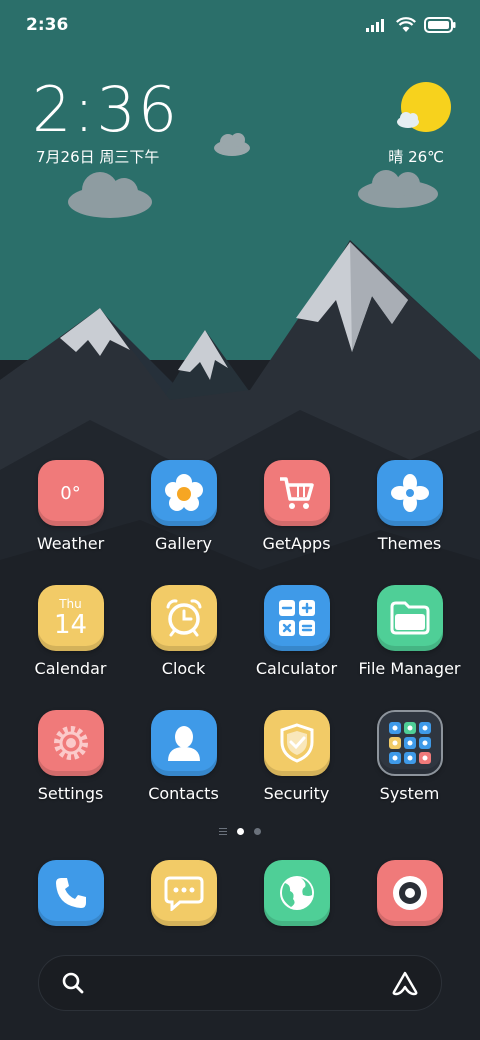 This screenshot has width=480, height=1040. I want to click on petal-glyph, so click(409, 493).